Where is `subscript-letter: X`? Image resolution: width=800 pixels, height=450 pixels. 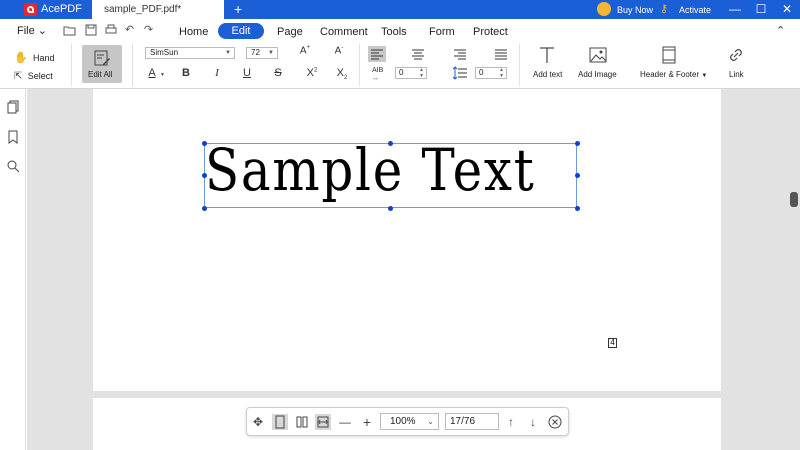 subscript-letter: X is located at coordinates (340, 73).